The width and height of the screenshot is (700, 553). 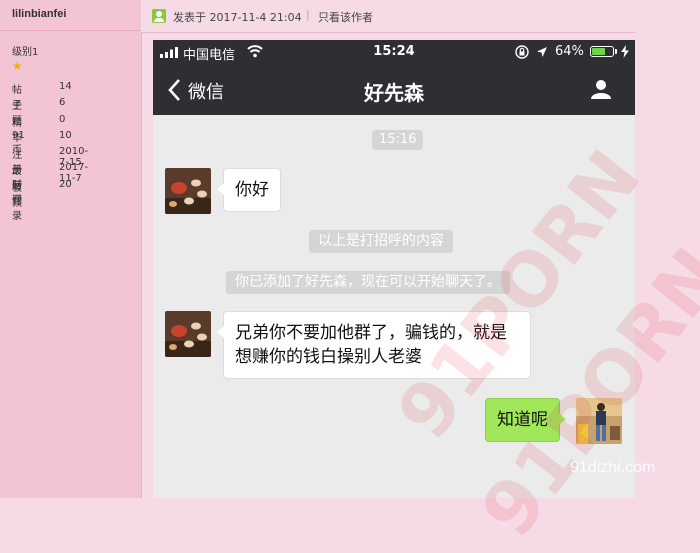 What do you see at coordinates (62, 119) in the screenshot?
I see `stat-value: 0` at bounding box center [62, 119].